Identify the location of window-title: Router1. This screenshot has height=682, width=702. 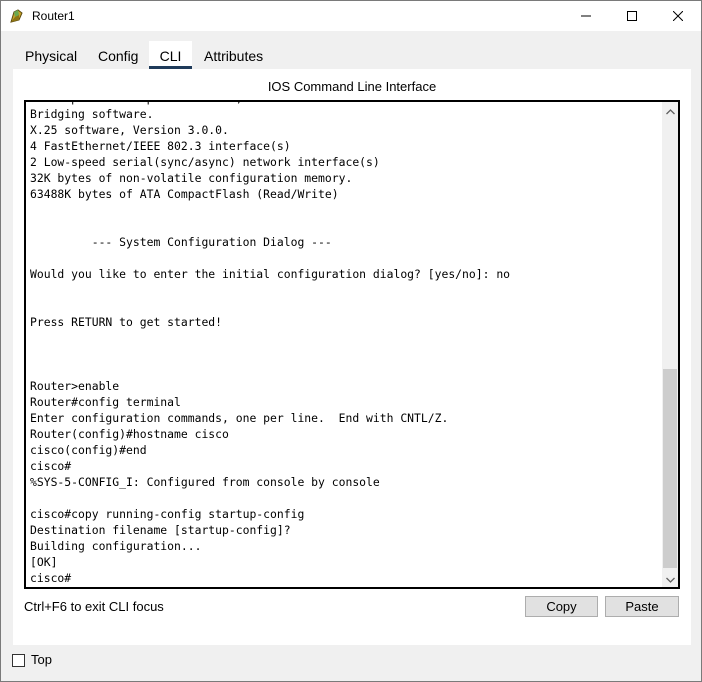
(53, 16).